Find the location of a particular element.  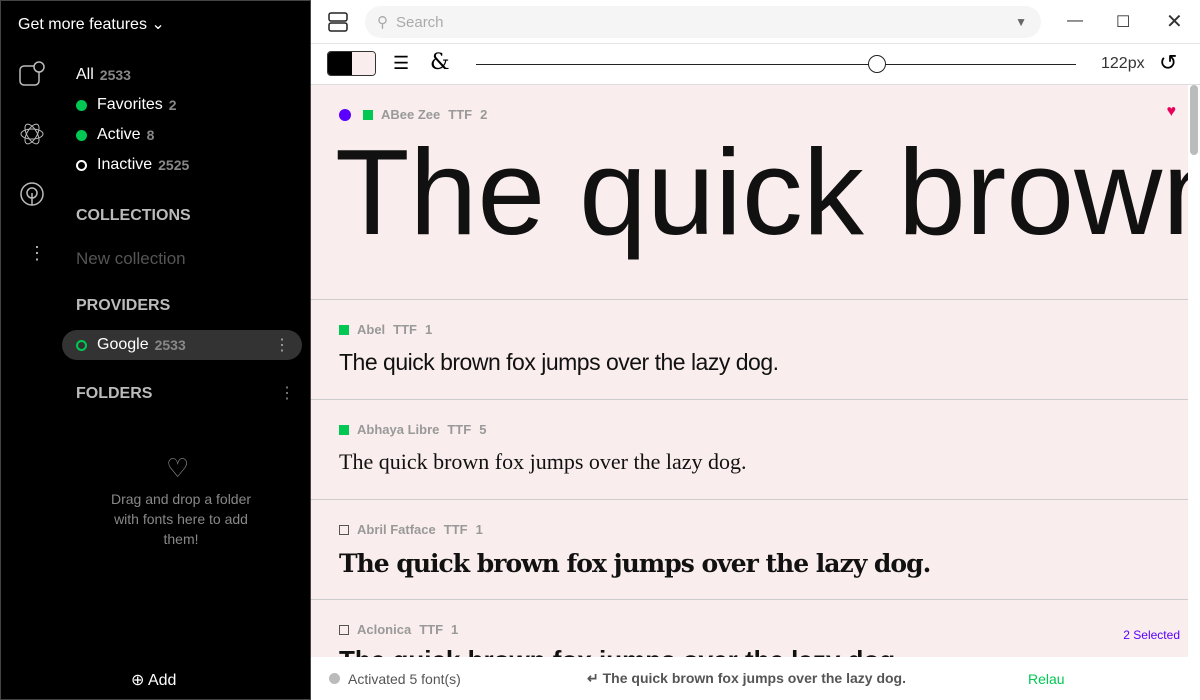

nav-count: 2525 is located at coordinates (174, 165).